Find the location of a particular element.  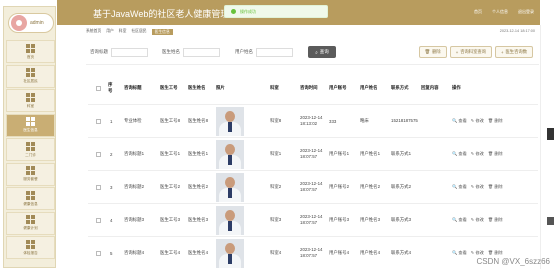

side-toggle-button is located at coordinates (550, 134).